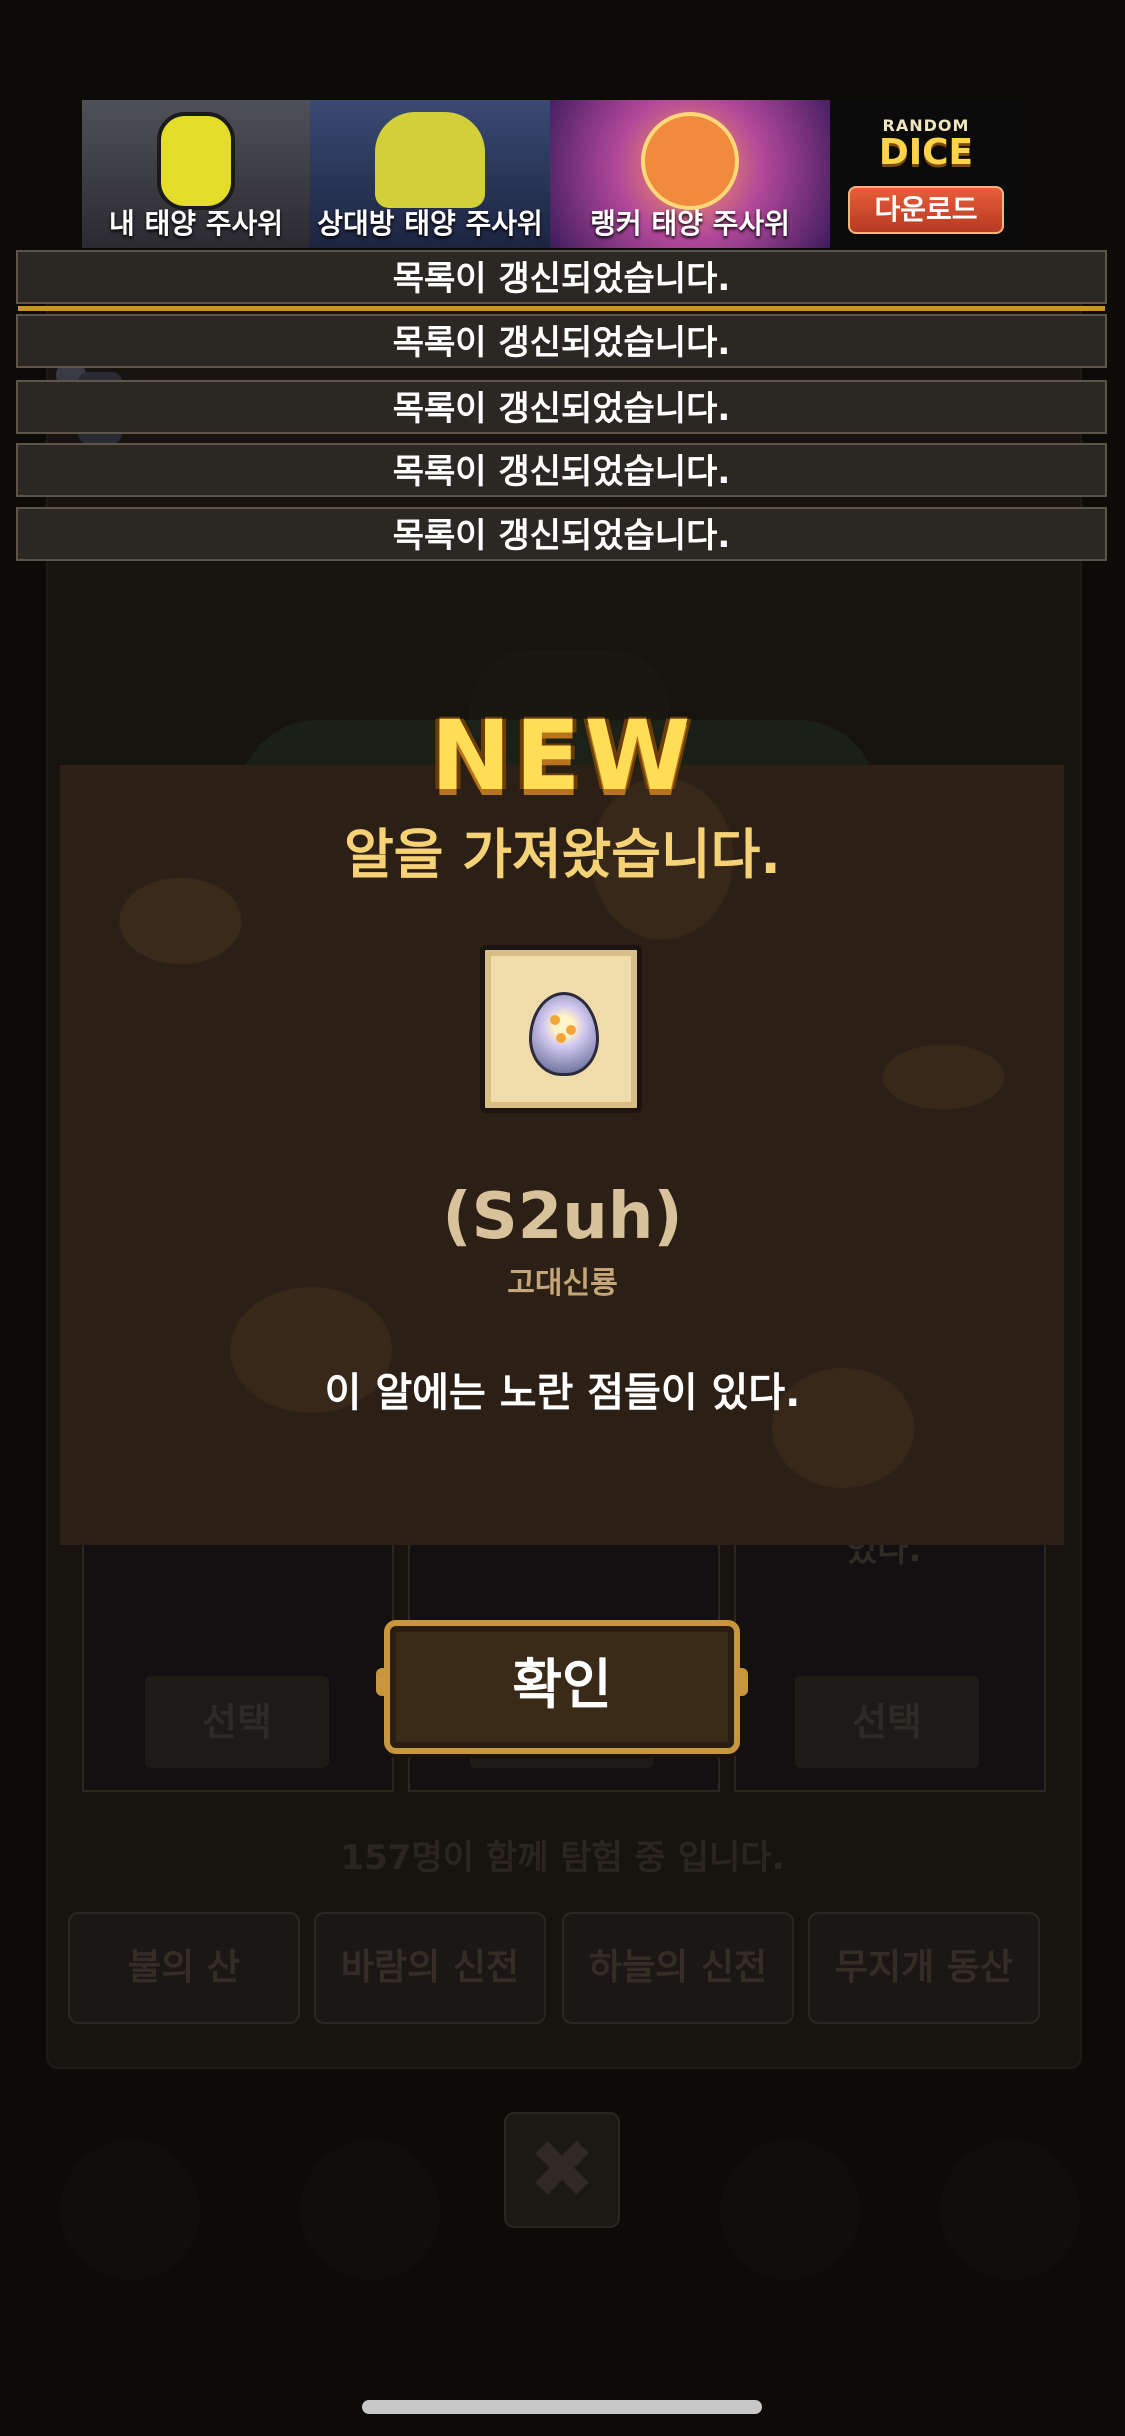  I want to click on close-icon: ✖, so click(562, 2170).